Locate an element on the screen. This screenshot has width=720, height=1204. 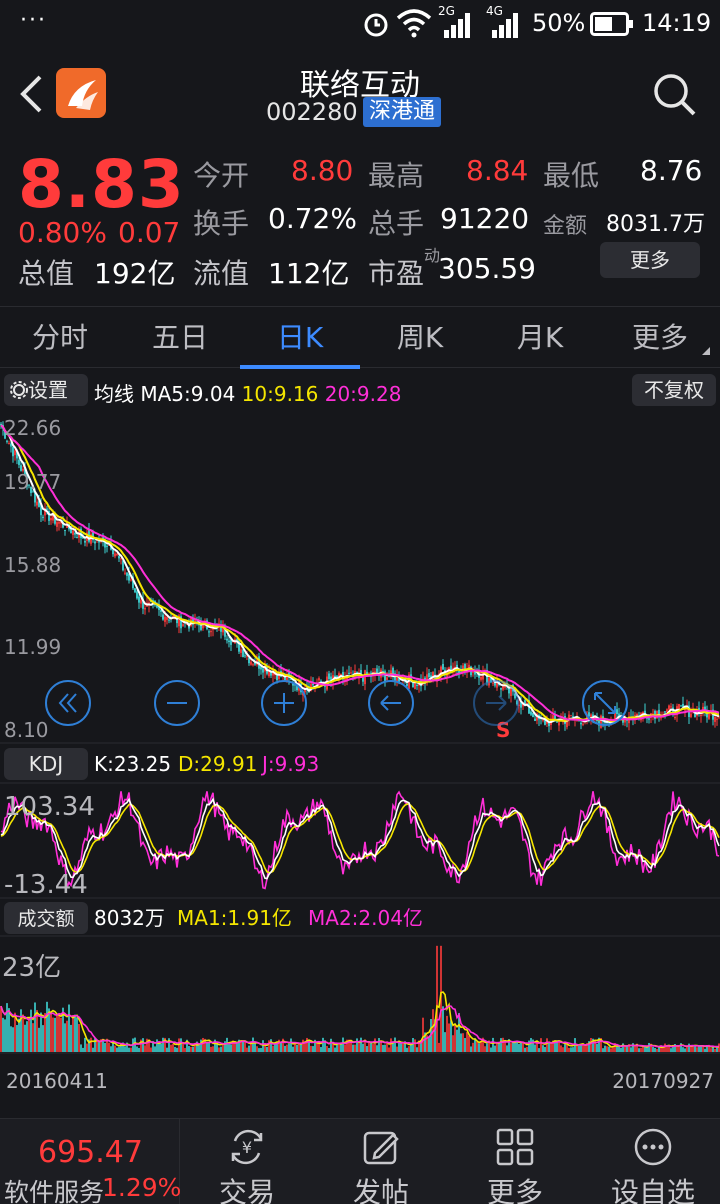
y-label-2: 19.77 is located at coordinates (32, 482).